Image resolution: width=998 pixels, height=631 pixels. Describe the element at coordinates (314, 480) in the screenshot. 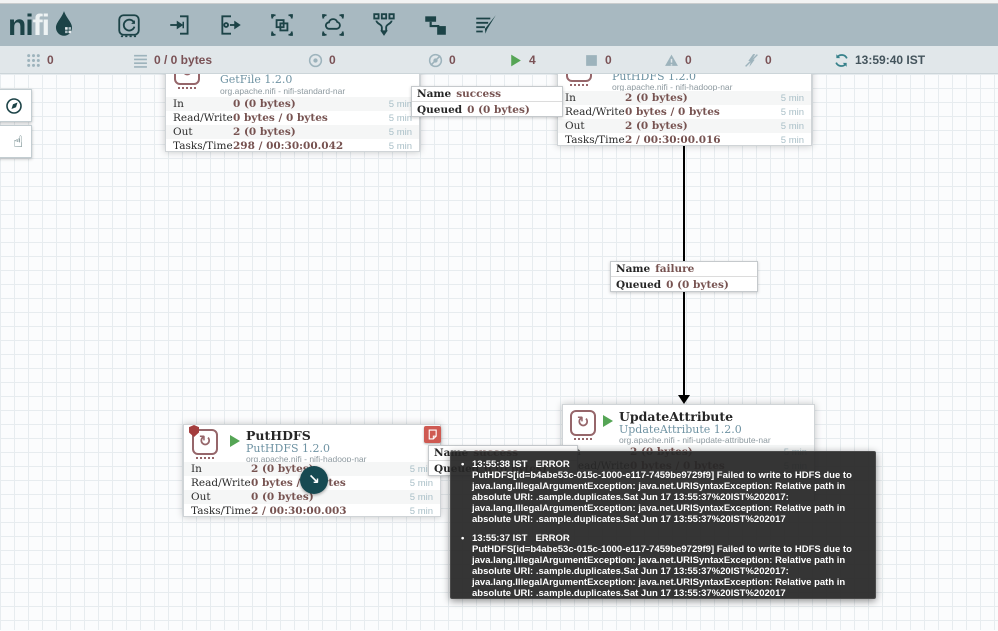

I see `connect-drag-cursor-icon: ↘` at that location.